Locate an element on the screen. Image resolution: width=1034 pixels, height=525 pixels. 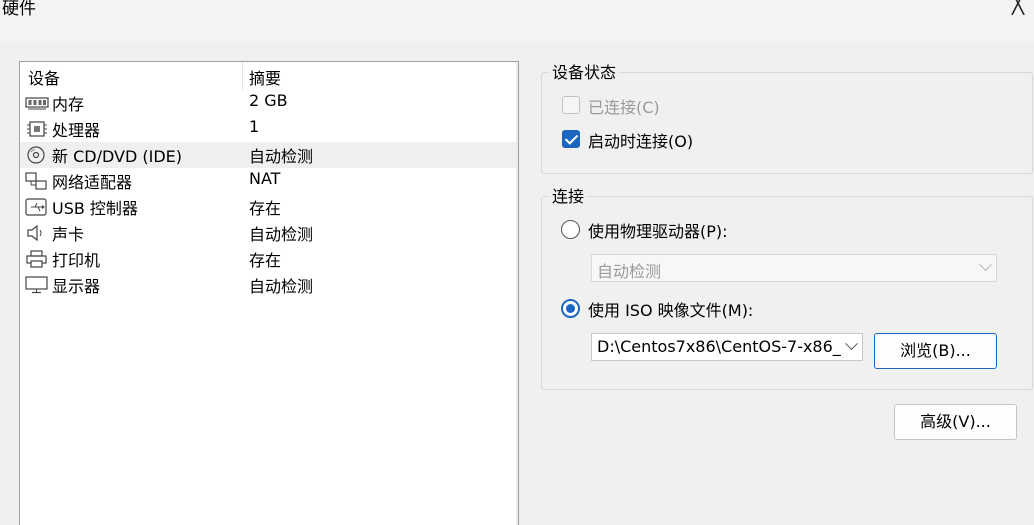
scrollbar-track is located at coordinates (517, 293).